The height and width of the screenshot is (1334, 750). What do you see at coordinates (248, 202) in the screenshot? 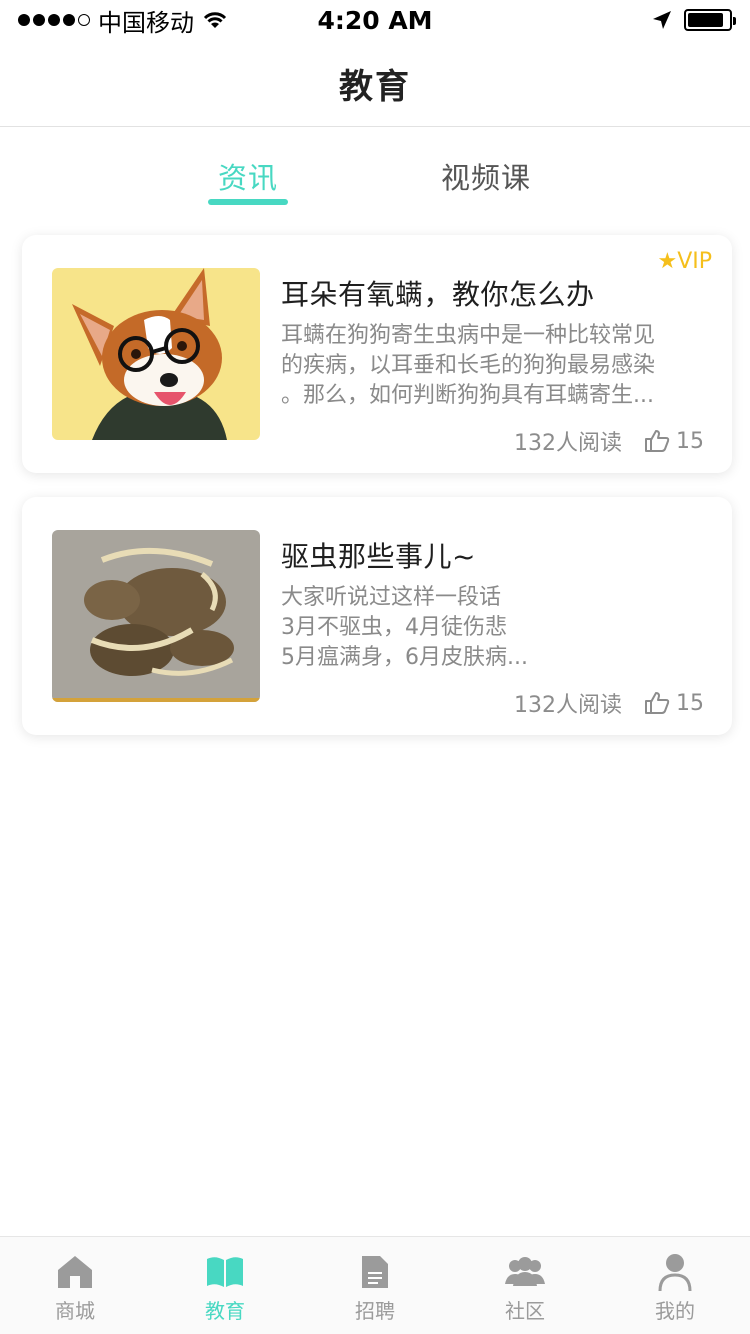
I see `active-tab-indicator` at bounding box center [248, 202].